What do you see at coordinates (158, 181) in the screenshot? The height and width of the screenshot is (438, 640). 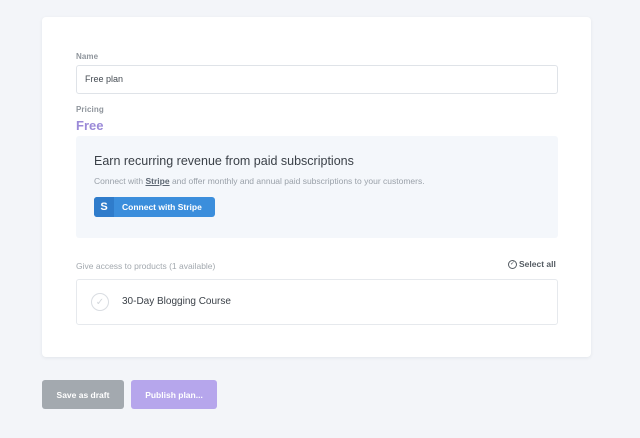 I see `stripe-link: Stripe` at bounding box center [158, 181].